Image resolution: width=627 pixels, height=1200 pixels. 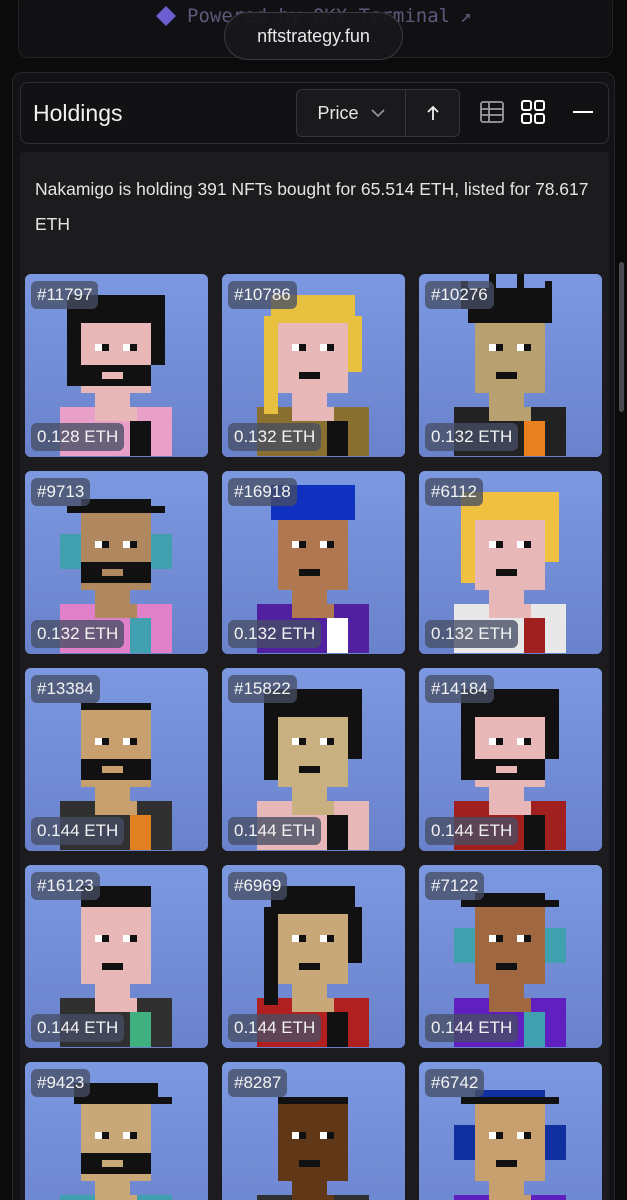 What do you see at coordinates (510, 759) in the screenshot?
I see `nft-card: #14184 0.144 ETH` at bounding box center [510, 759].